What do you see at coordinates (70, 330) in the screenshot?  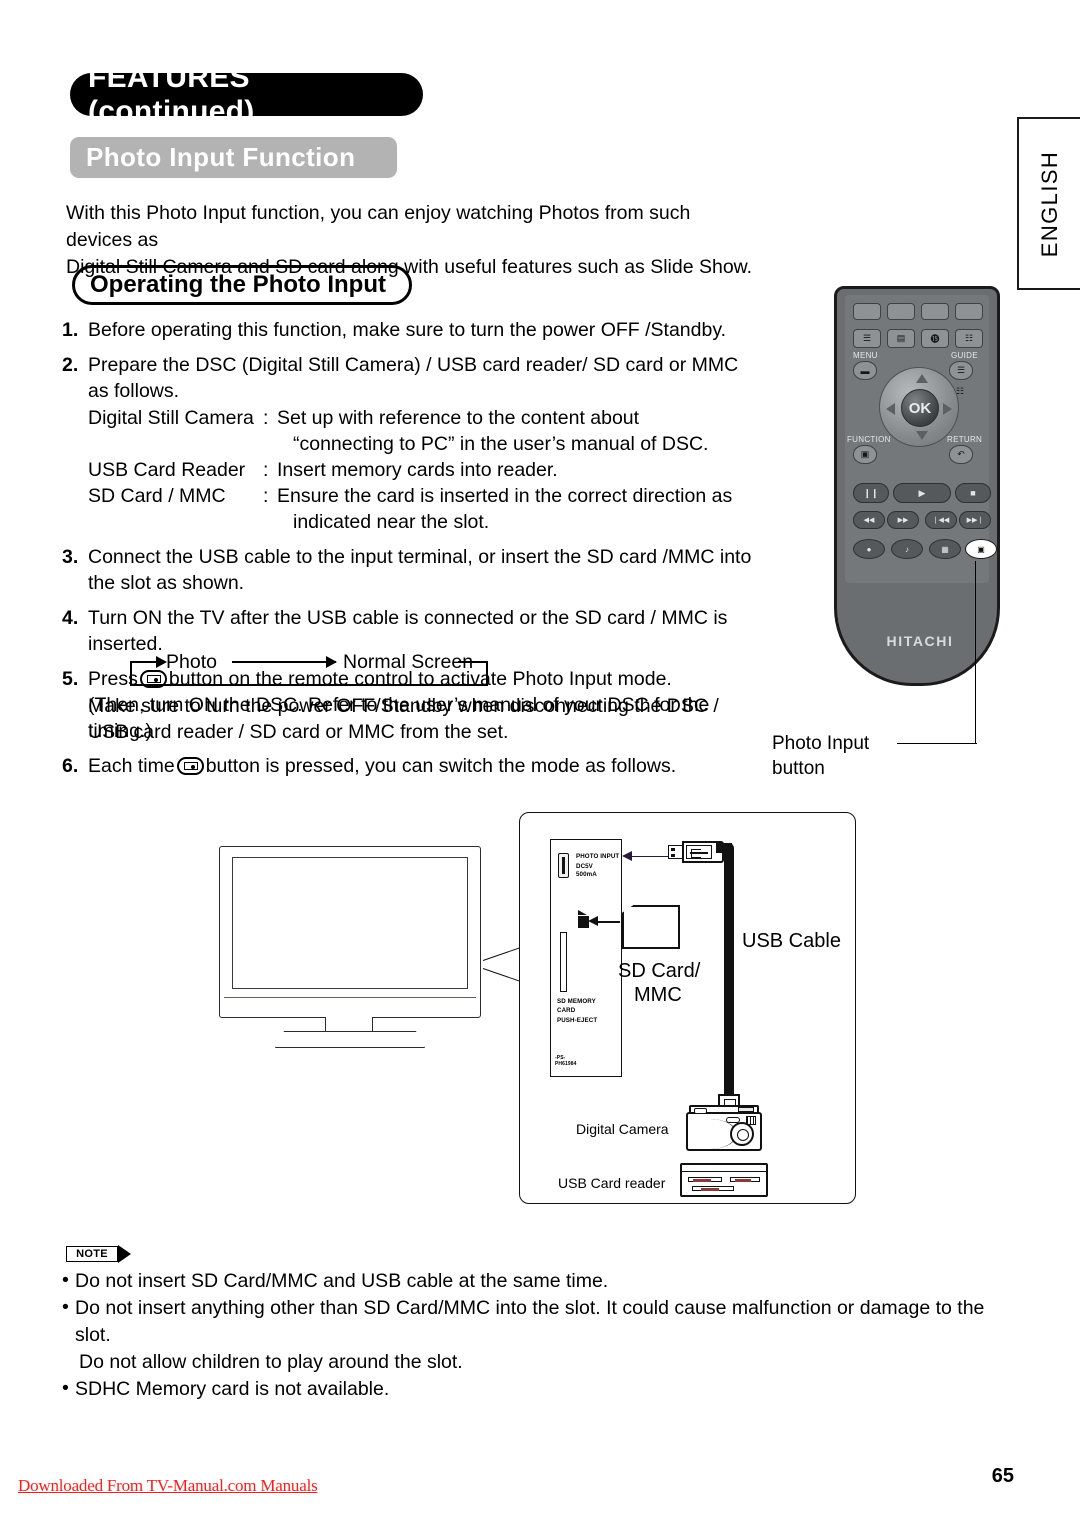 I see `step-1-number: 1.` at bounding box center [70, 330].